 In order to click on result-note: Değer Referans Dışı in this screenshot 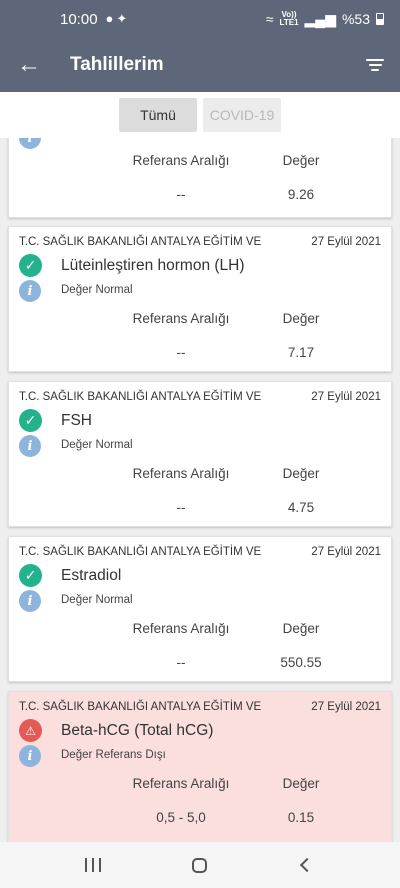, I will do `click(113, 755)`.